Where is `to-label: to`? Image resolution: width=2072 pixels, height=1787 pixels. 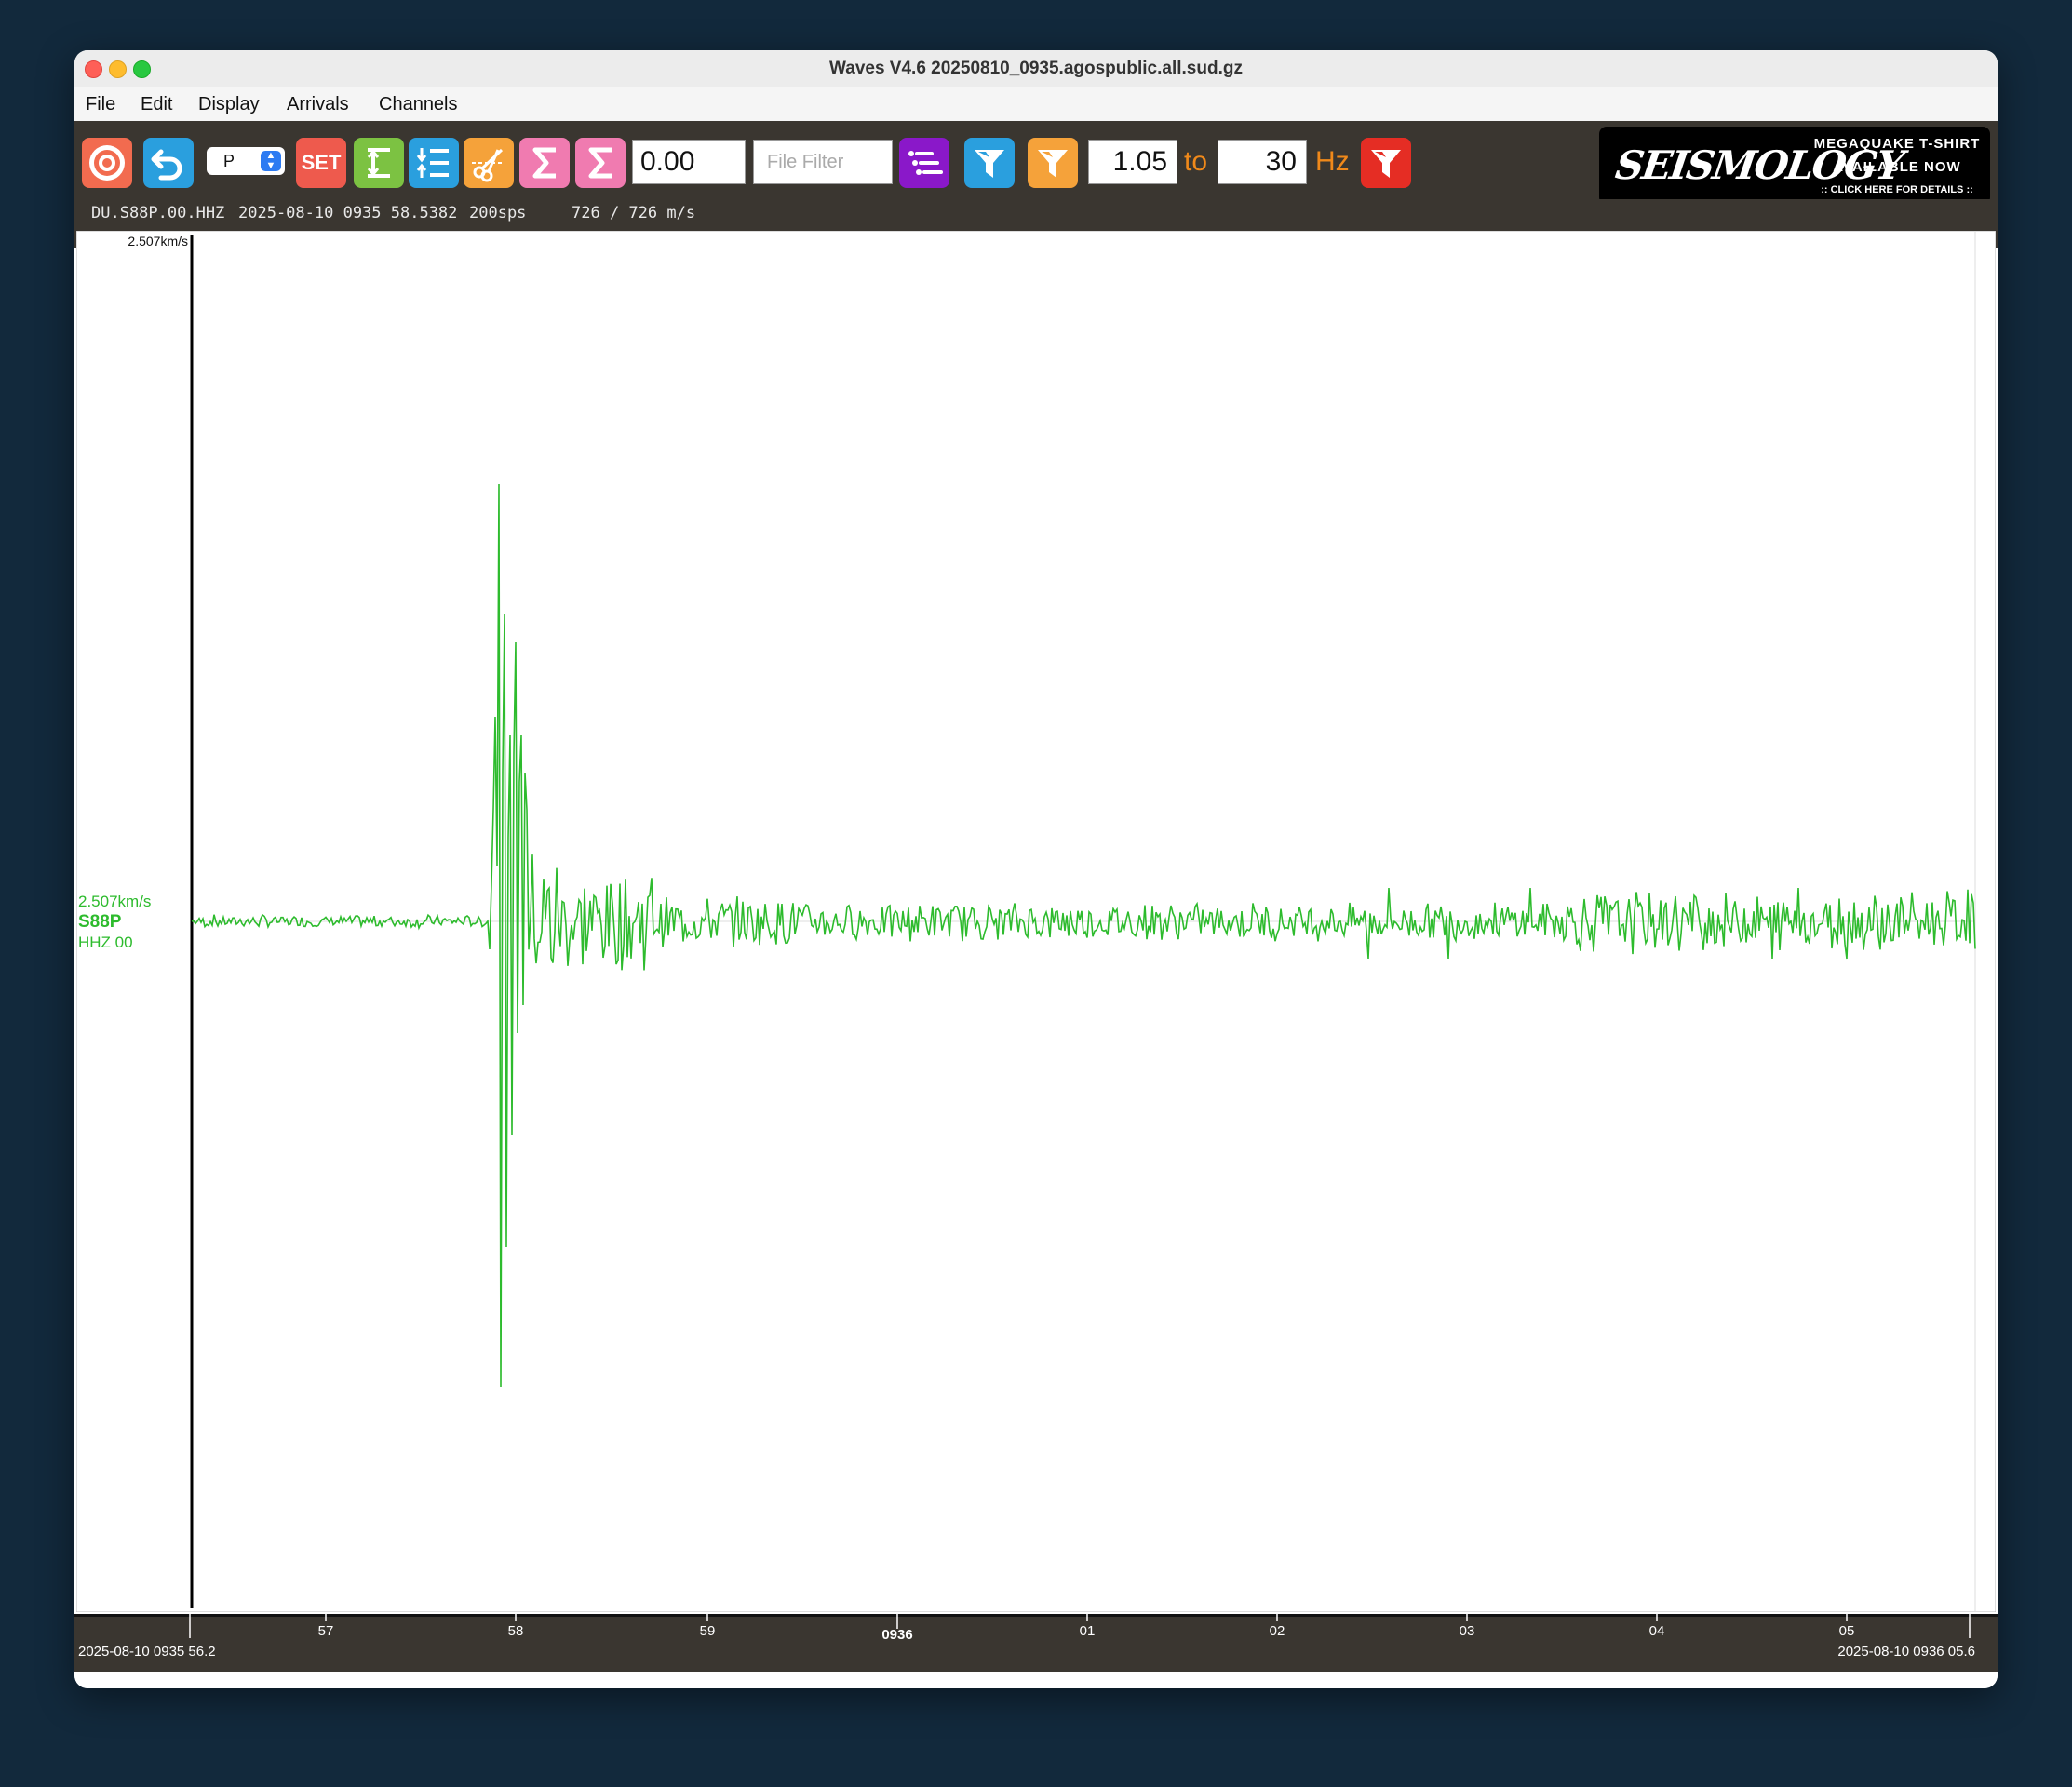 to-label: to is located at coordinates (1196, 161).